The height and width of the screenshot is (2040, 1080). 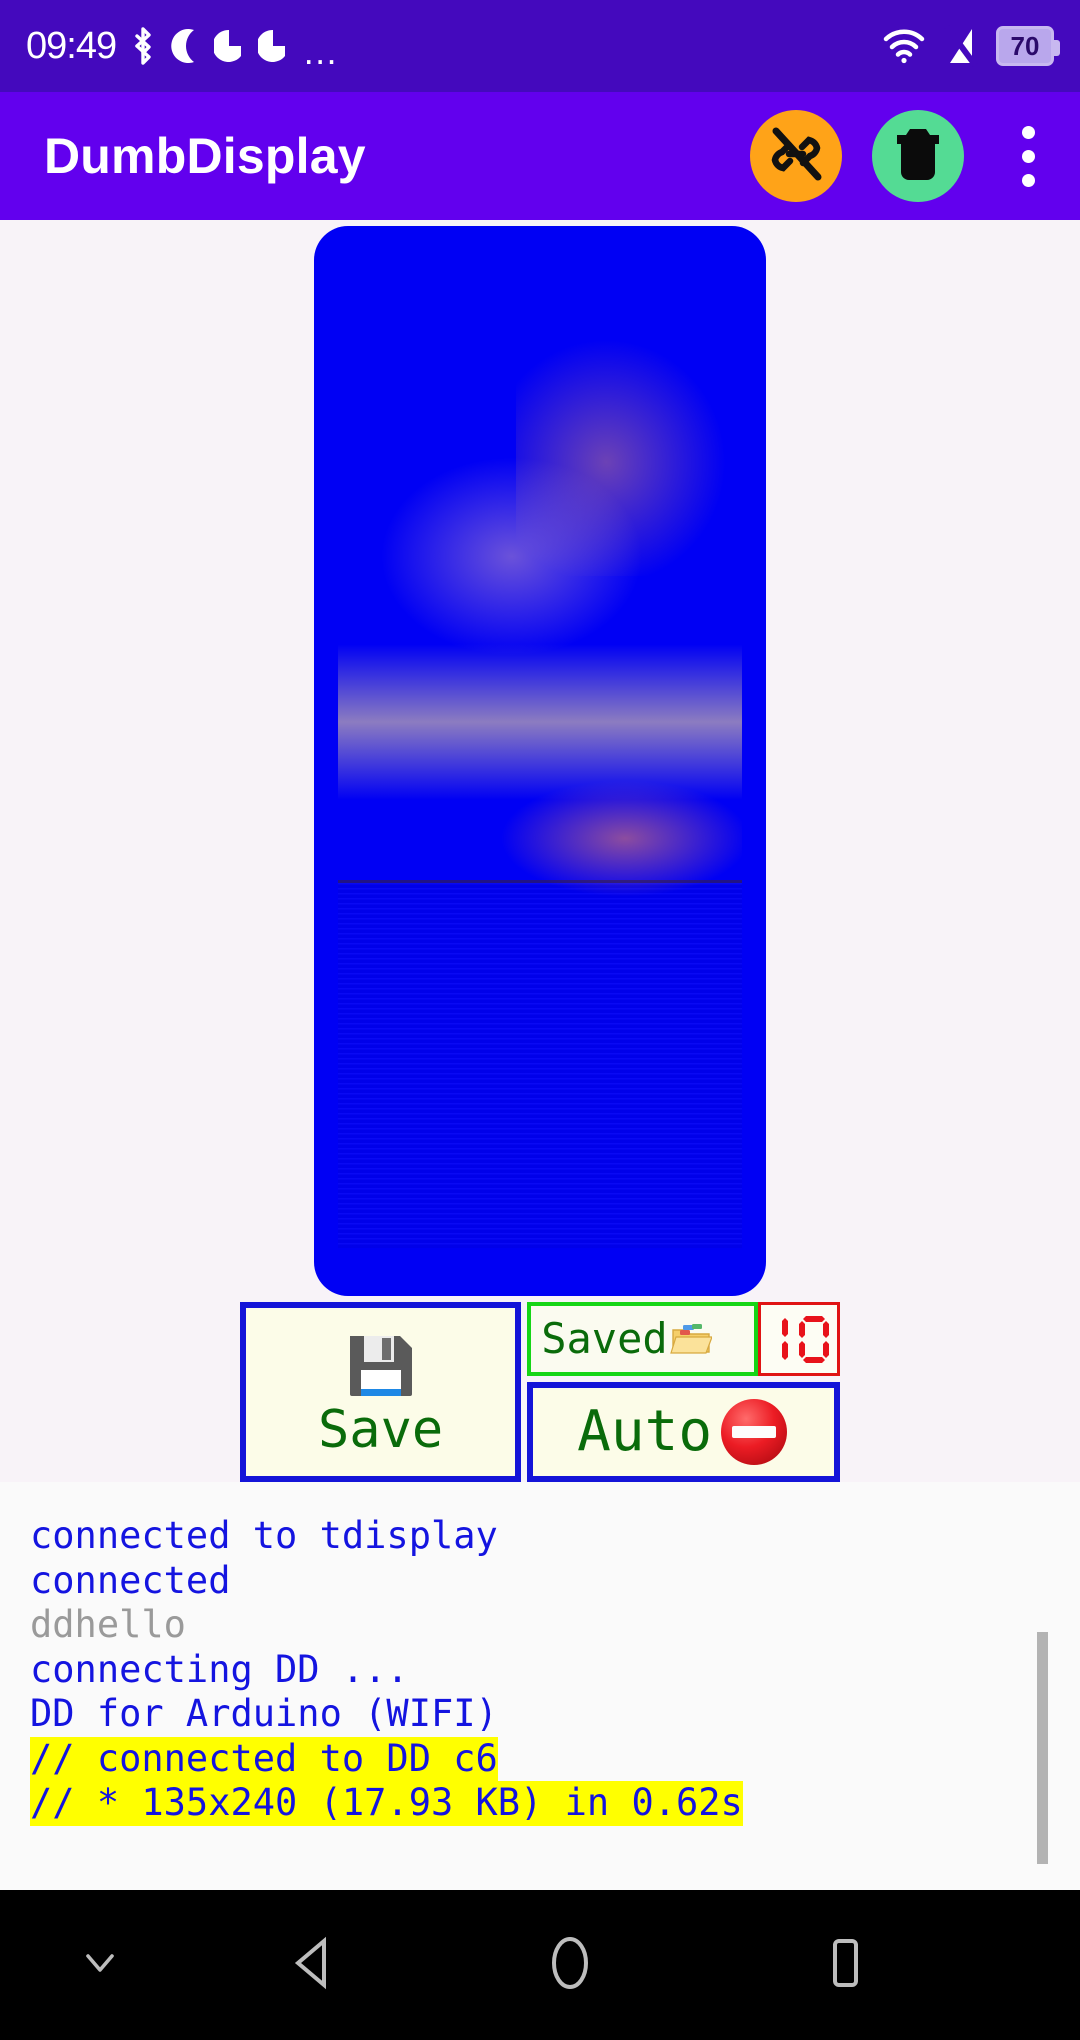 I want to click on no-signal-icon, so click(x=961, y=46).